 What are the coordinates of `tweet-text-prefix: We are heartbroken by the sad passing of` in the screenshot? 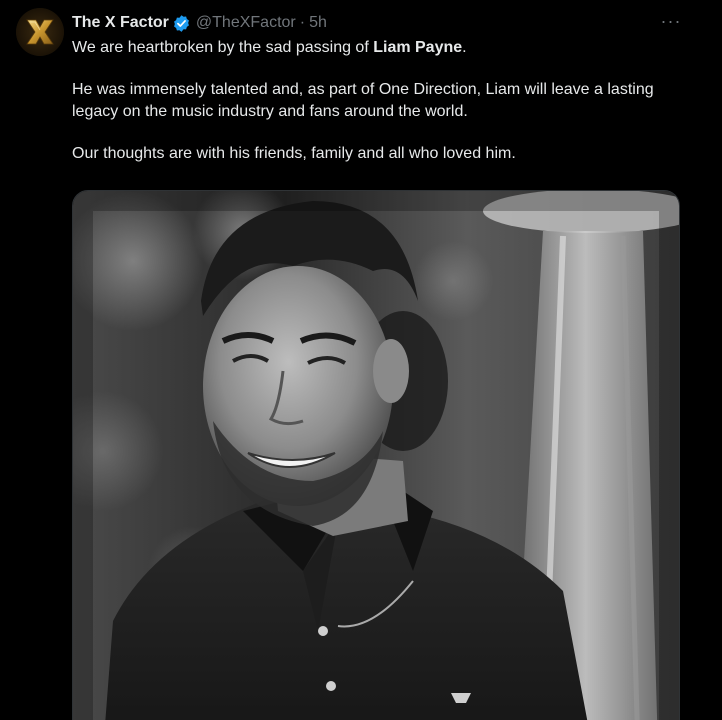 It's located at (223, 47).